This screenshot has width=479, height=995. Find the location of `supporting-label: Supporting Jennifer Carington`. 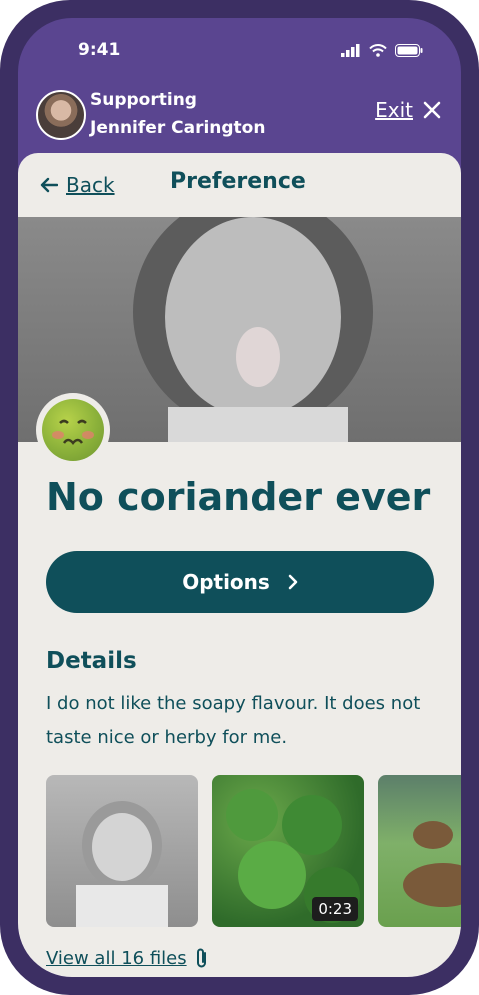

supporting-label: Supporting Jennifer Carington is located at coordinates (177, 114).